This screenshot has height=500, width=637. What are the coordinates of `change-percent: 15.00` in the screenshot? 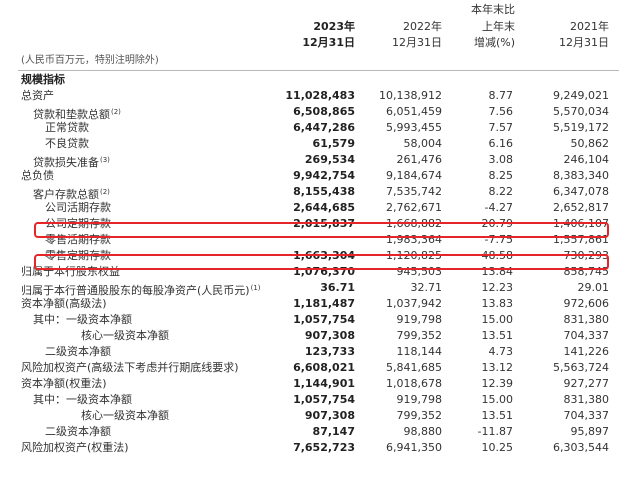 It's located at (497, 399).